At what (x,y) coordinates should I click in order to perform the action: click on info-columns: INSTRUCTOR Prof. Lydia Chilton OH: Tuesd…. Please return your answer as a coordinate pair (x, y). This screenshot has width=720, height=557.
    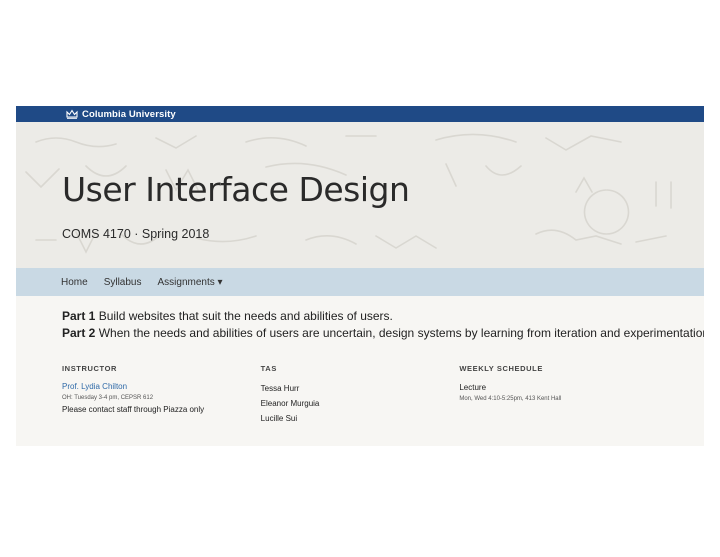
    Looking at the image, I should click on (360, 395).